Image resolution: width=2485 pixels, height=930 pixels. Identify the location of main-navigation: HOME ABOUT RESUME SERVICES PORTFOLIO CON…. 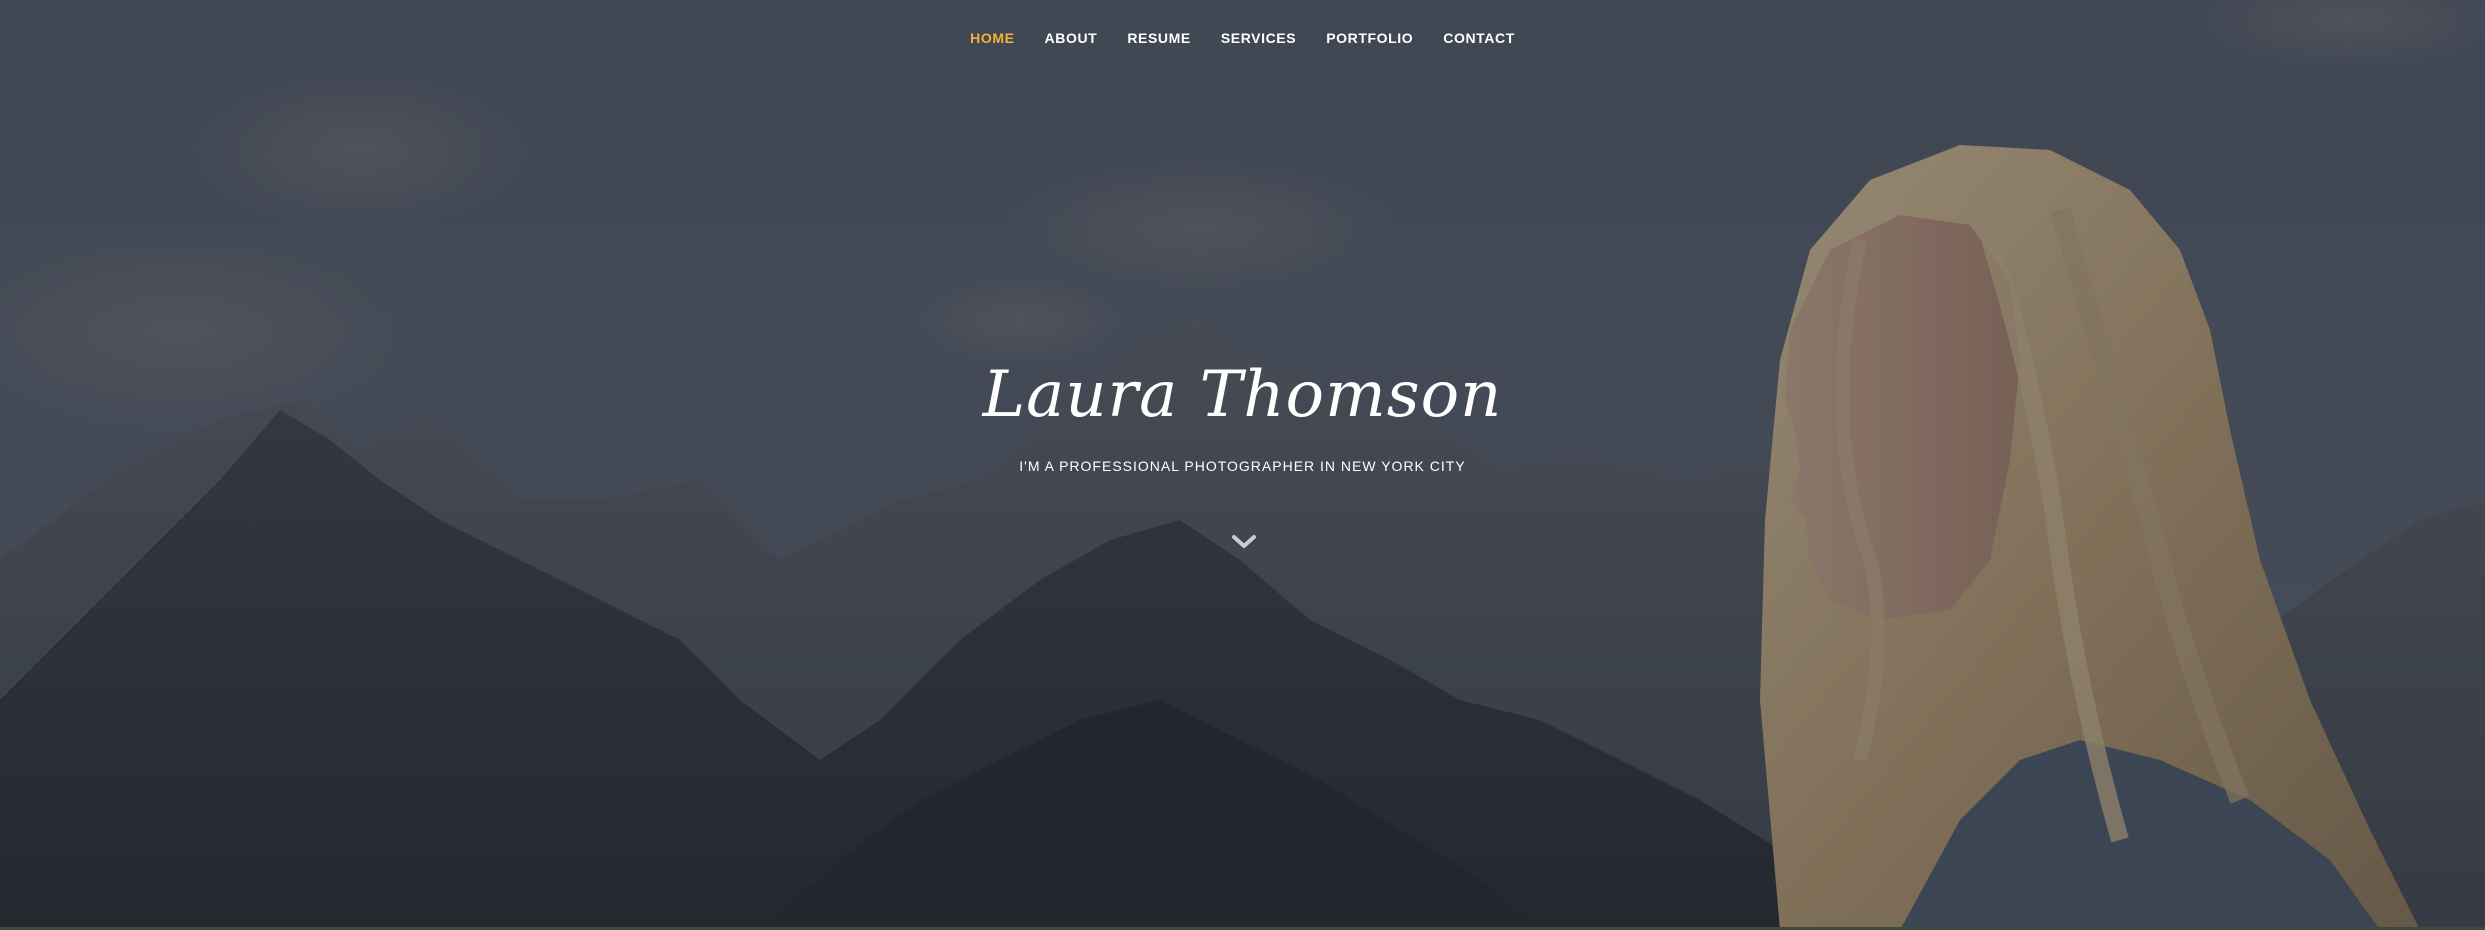
(1242, 38).